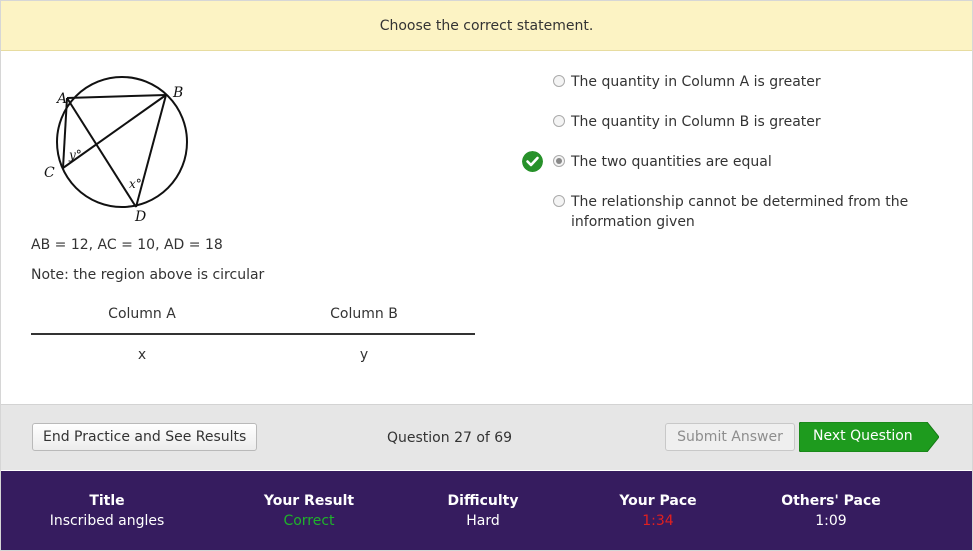 The height and width of the screenshot is (551, 973). I want to click on correct-indicator, so click(536, 161).